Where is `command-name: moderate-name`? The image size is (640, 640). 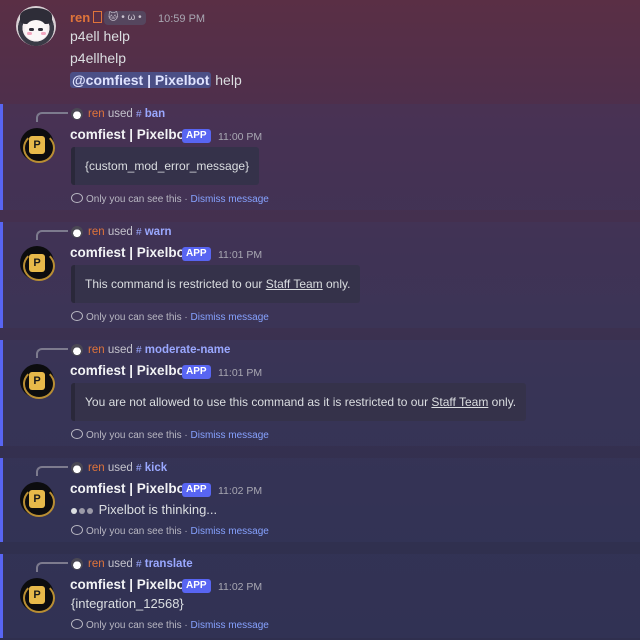
command-name: moderate-name is located at coordinates (188, 350).